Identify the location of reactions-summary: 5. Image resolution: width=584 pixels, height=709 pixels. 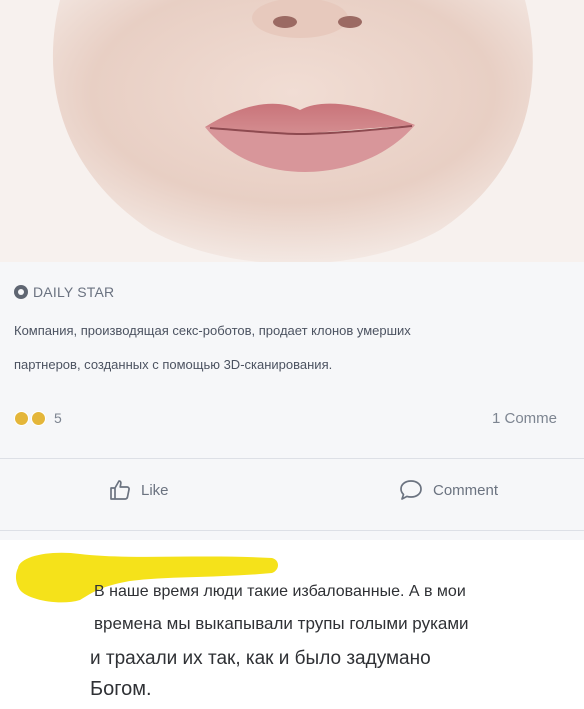
(38, 418).